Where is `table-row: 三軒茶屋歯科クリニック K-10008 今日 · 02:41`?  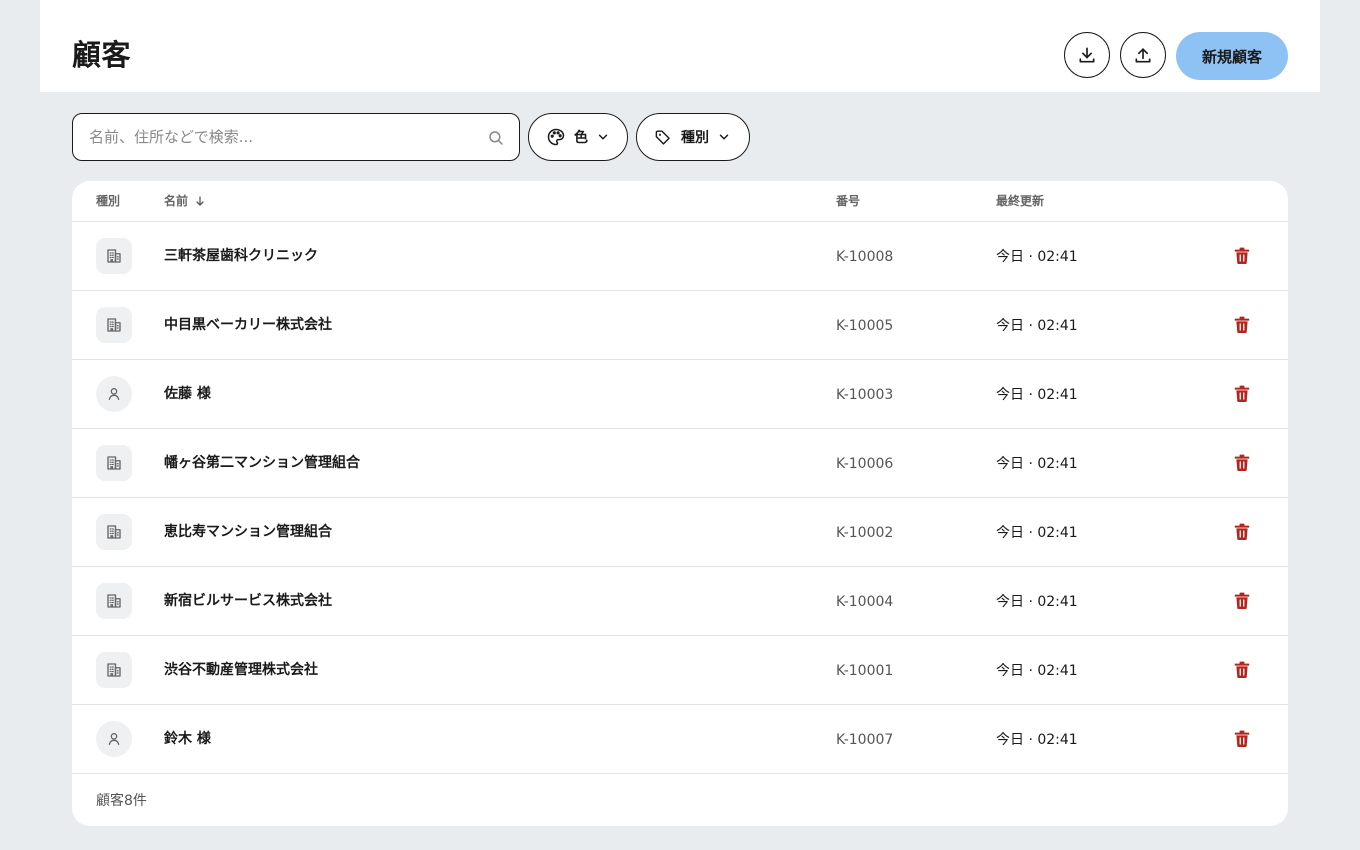 table-row: 三軒茶屋歯科クリニック K-10008 今日 · 02:41 is located at coordinates (680, 256).